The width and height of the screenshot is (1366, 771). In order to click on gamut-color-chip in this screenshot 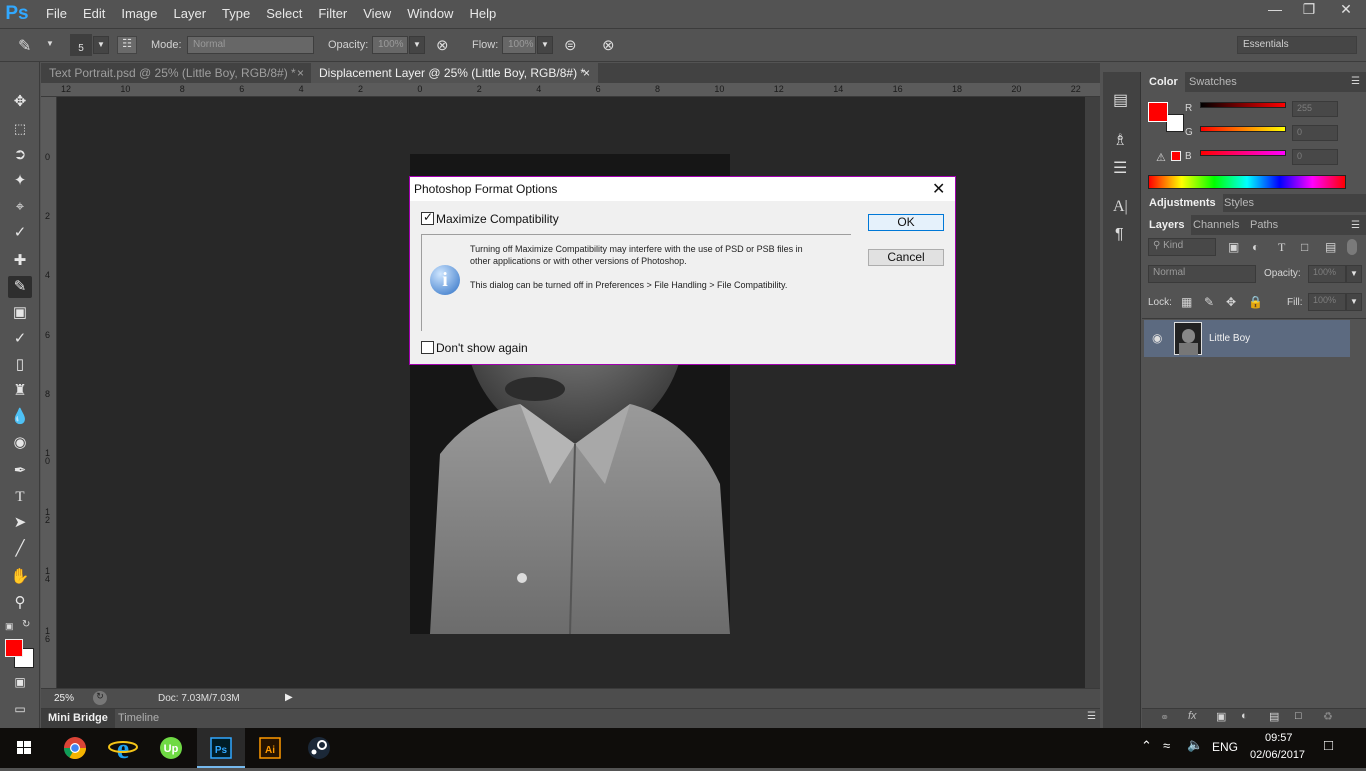, I will do `click(1176, 156)`.